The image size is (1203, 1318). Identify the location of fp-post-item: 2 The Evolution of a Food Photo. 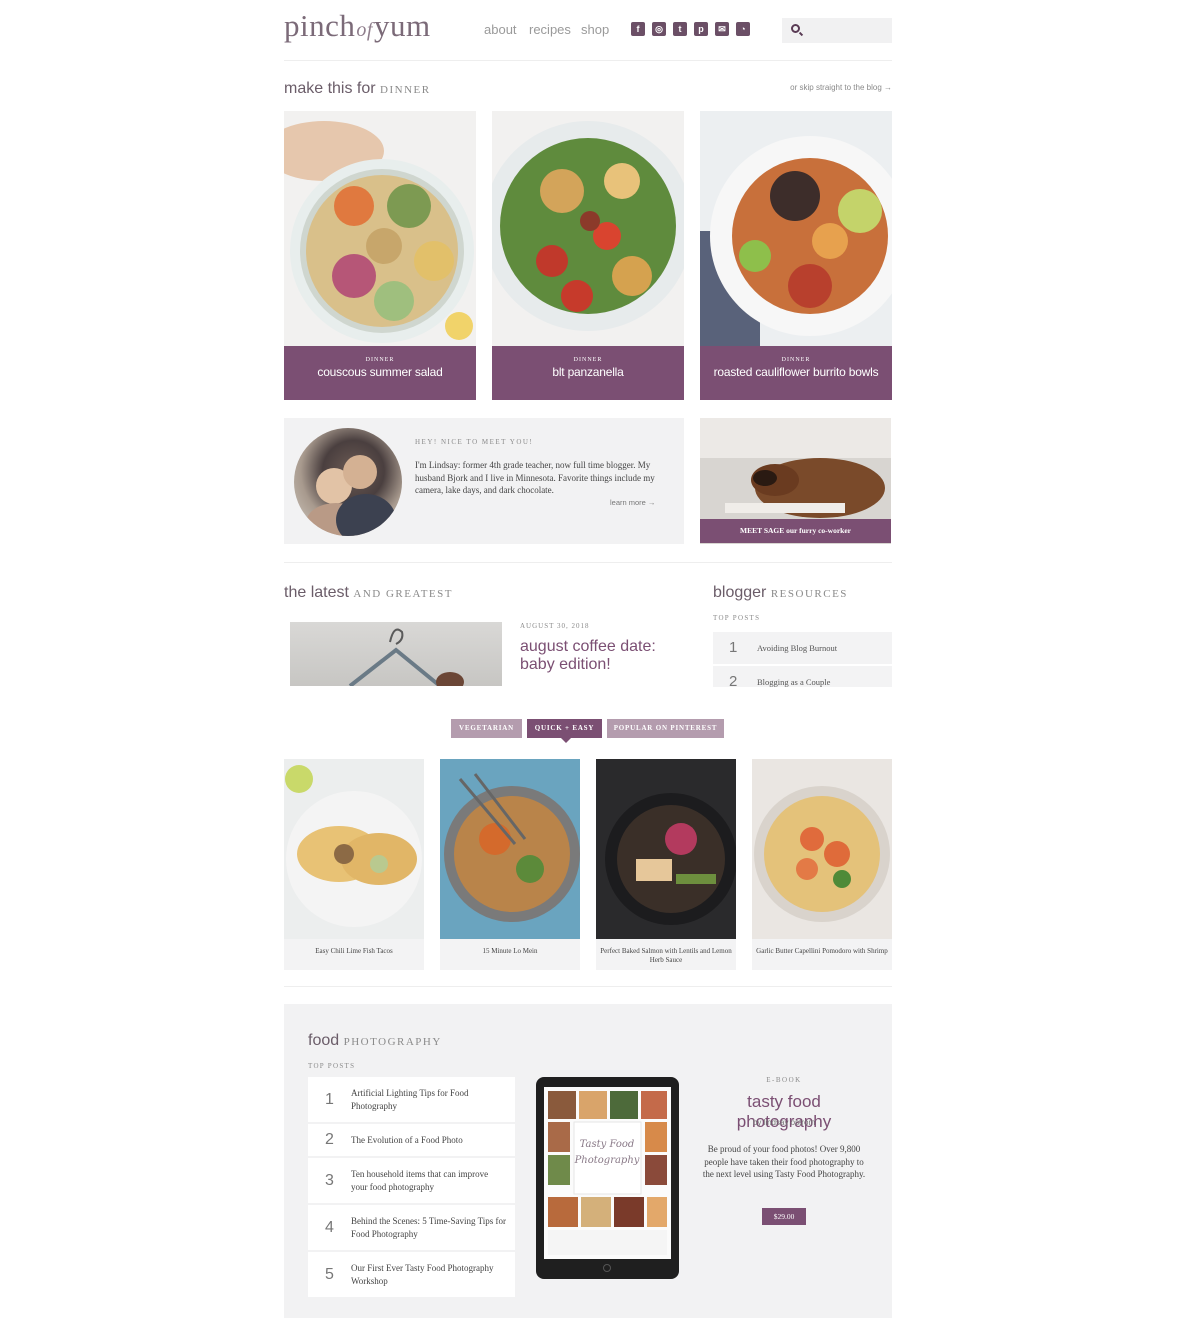
(411, 1140).